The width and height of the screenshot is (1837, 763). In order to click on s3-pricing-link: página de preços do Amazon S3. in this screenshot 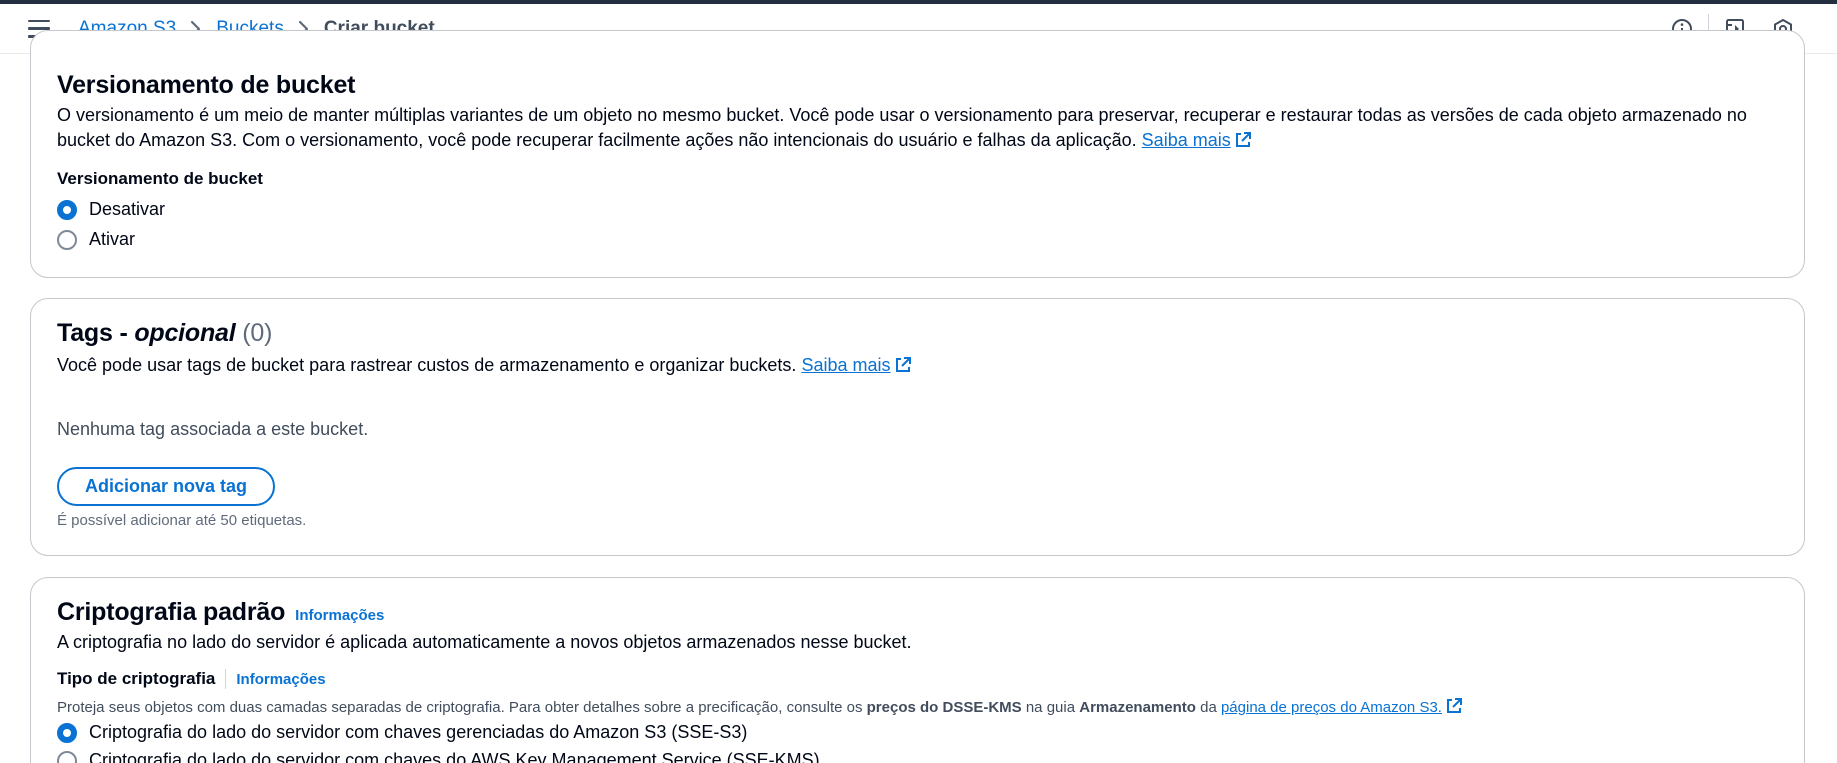, I will do `click(1342, 707)`.